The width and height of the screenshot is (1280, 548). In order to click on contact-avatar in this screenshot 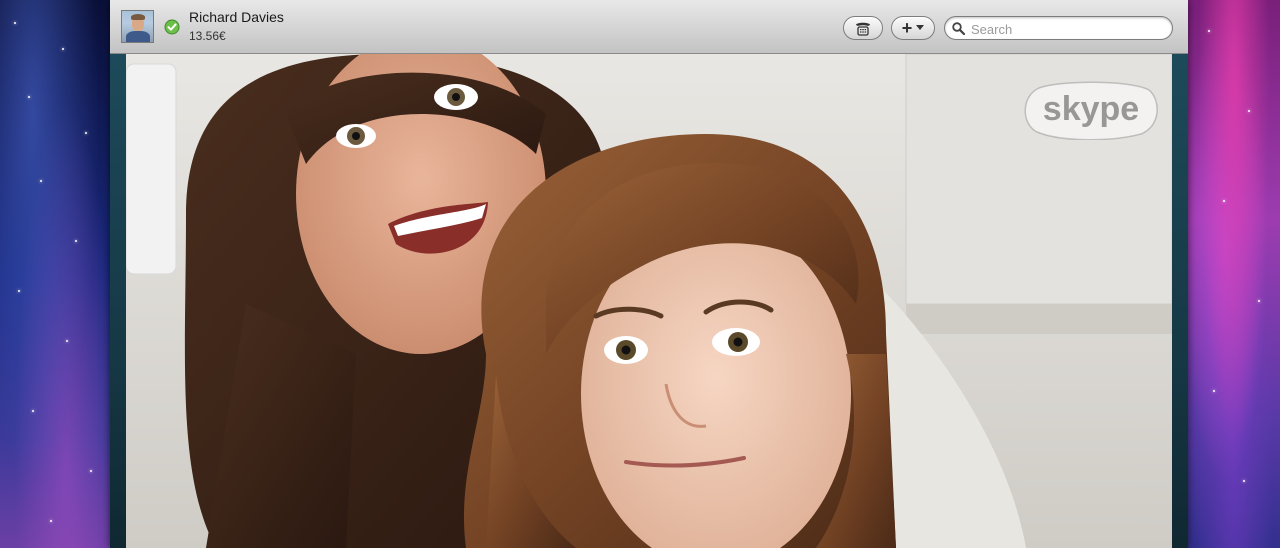, I will do `click(137, 26)`.